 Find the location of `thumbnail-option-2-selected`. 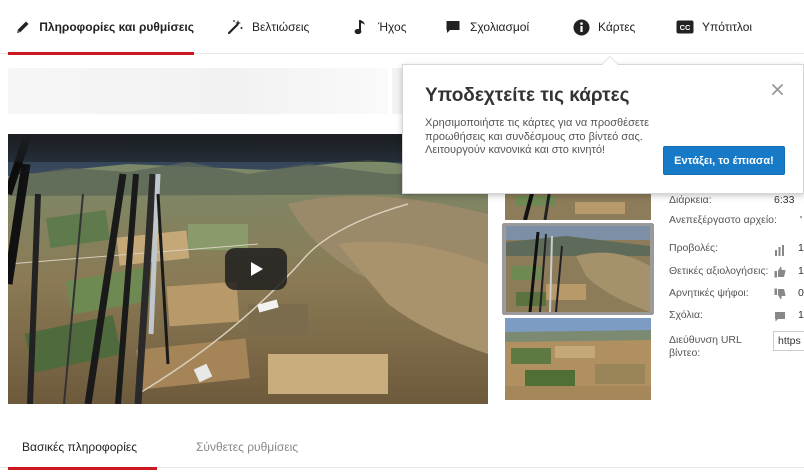

thumbnail-option-2-selected is located at coordinates (578, 269).